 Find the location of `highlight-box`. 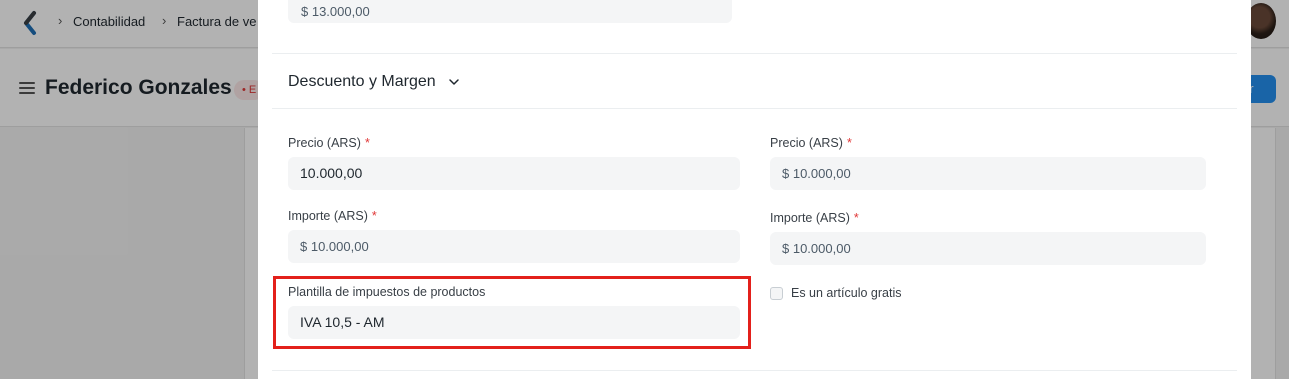

highlight-box is located at coordinates (512, 312).